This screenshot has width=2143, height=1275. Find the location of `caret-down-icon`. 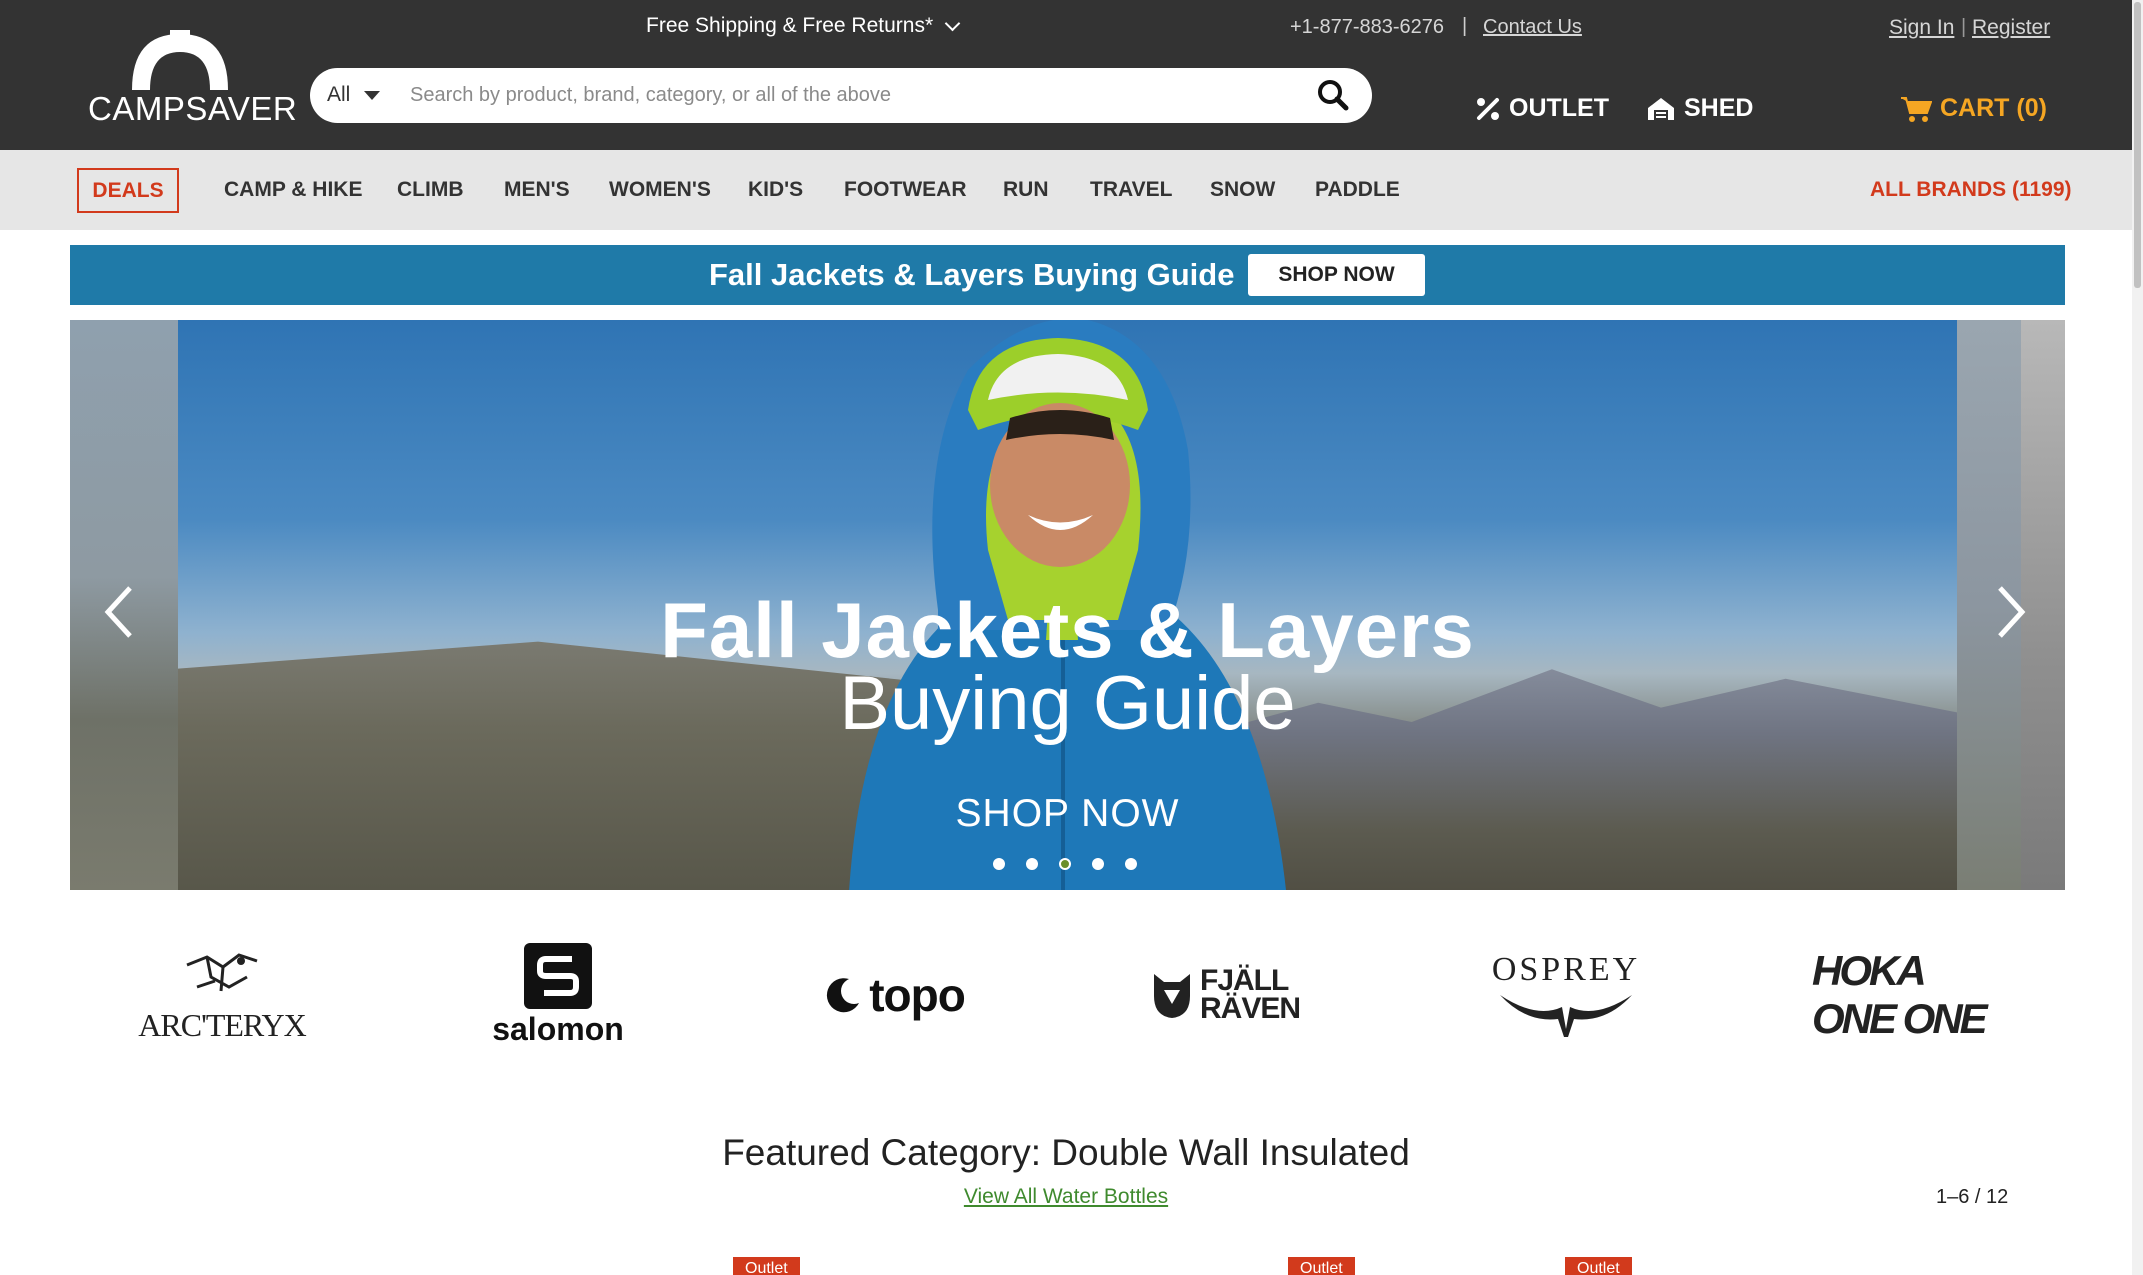

caret-down-icon is located at coordinates (372, 95).